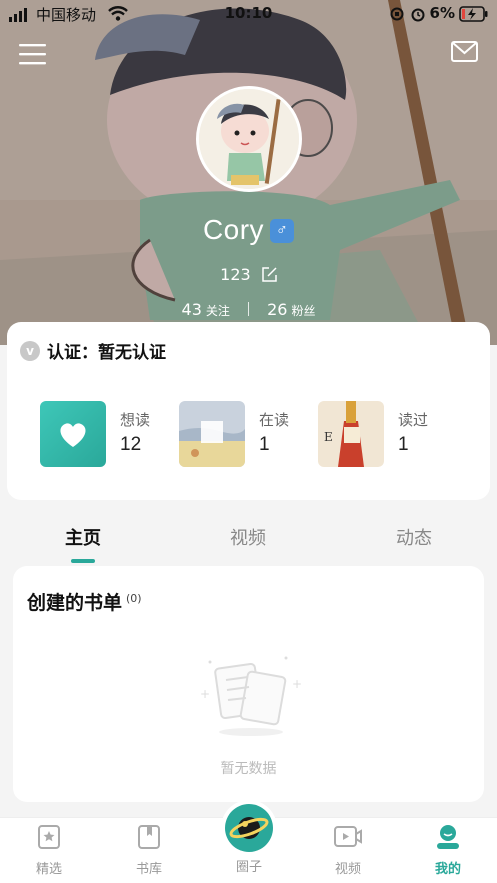 The height and width of the screenshot is (883, 497). I want to click on followers-stat: 26 粉丝, so click(291, 309).